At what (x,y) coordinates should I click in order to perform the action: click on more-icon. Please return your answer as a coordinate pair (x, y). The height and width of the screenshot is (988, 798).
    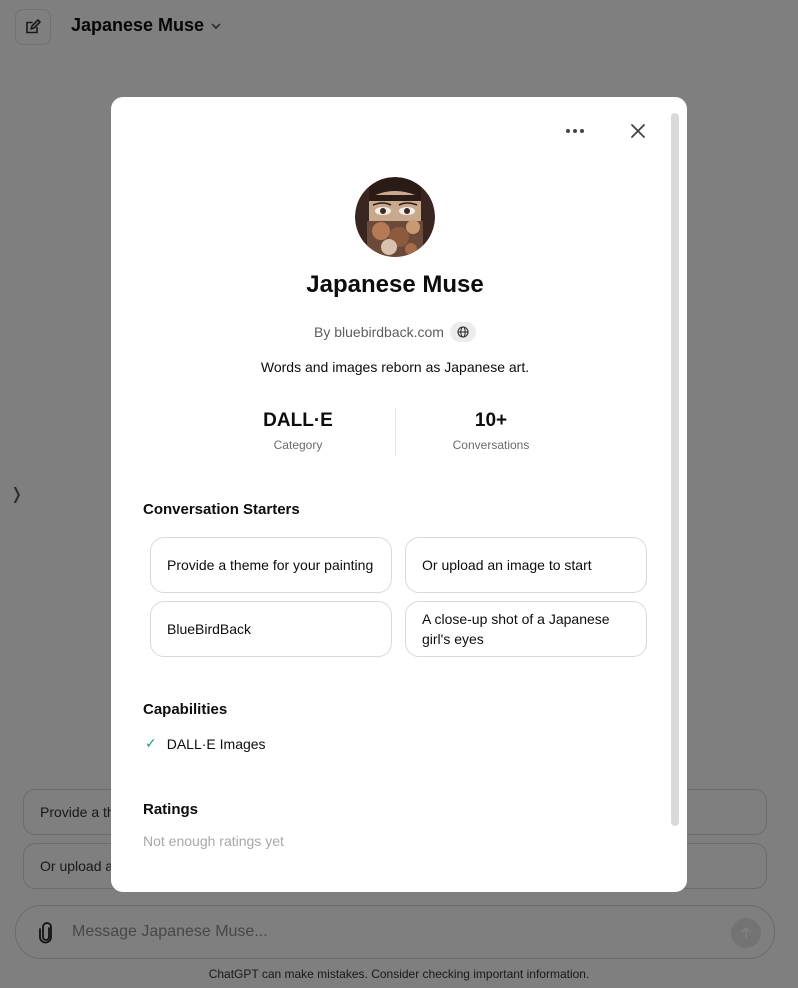
    Looking at the image, I should click on (568, 131).